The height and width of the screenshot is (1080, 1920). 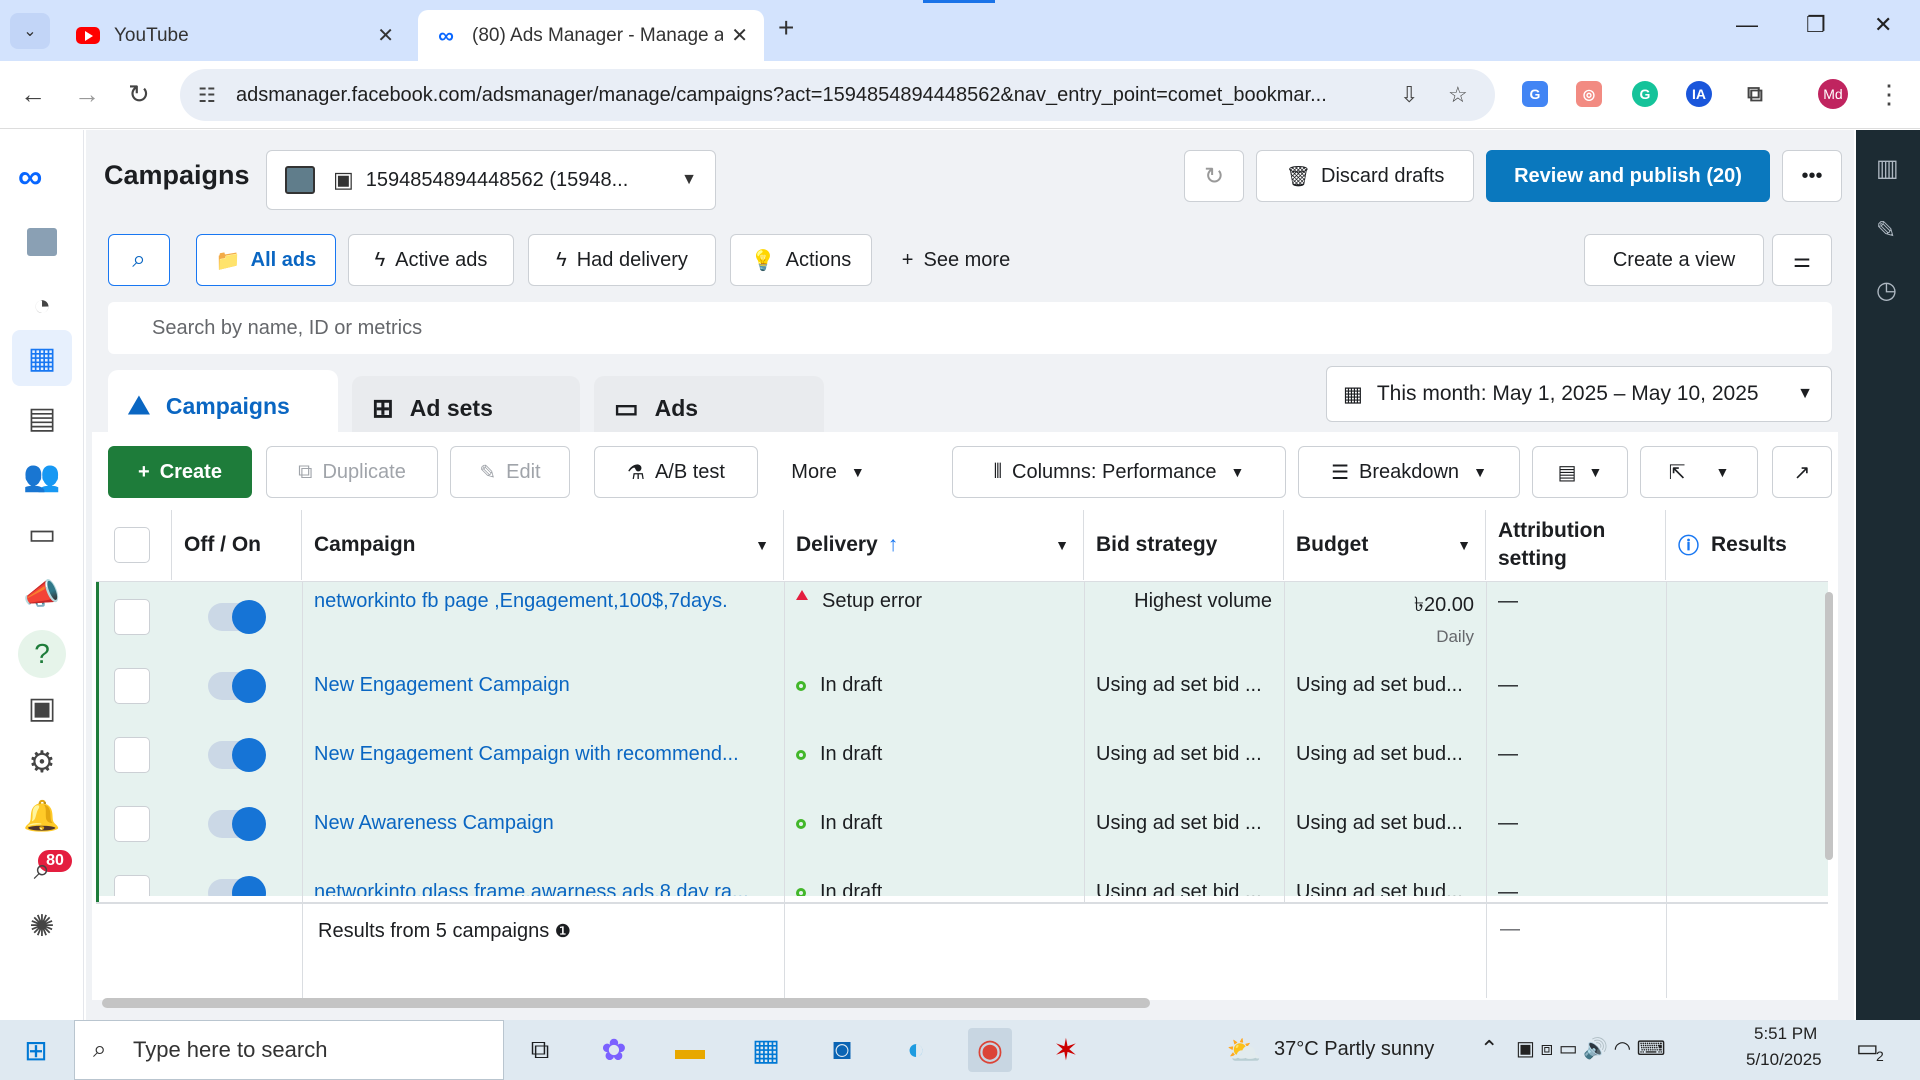 I want to click on screenshot-extension-icon: ◎, so click(x=1589, y=94).